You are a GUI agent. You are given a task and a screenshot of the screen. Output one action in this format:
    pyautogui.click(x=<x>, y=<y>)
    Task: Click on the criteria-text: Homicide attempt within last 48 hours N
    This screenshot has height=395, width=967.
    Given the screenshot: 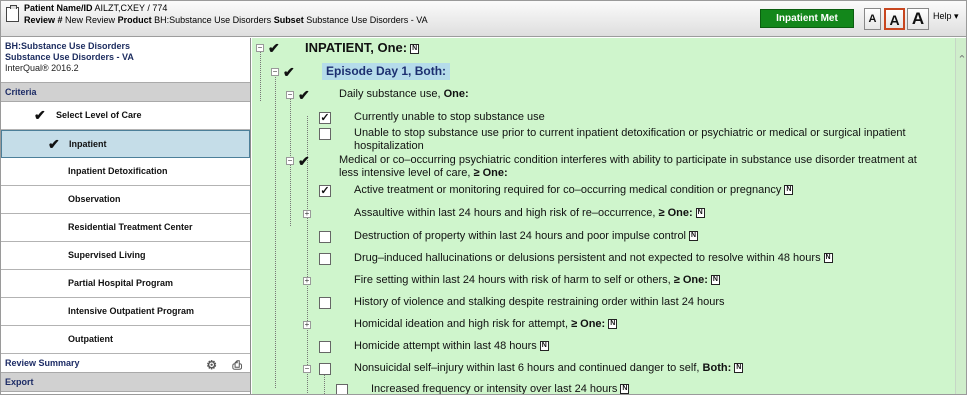 What is the action you would take?
    pyautogui.click(x=451, y=346)
    